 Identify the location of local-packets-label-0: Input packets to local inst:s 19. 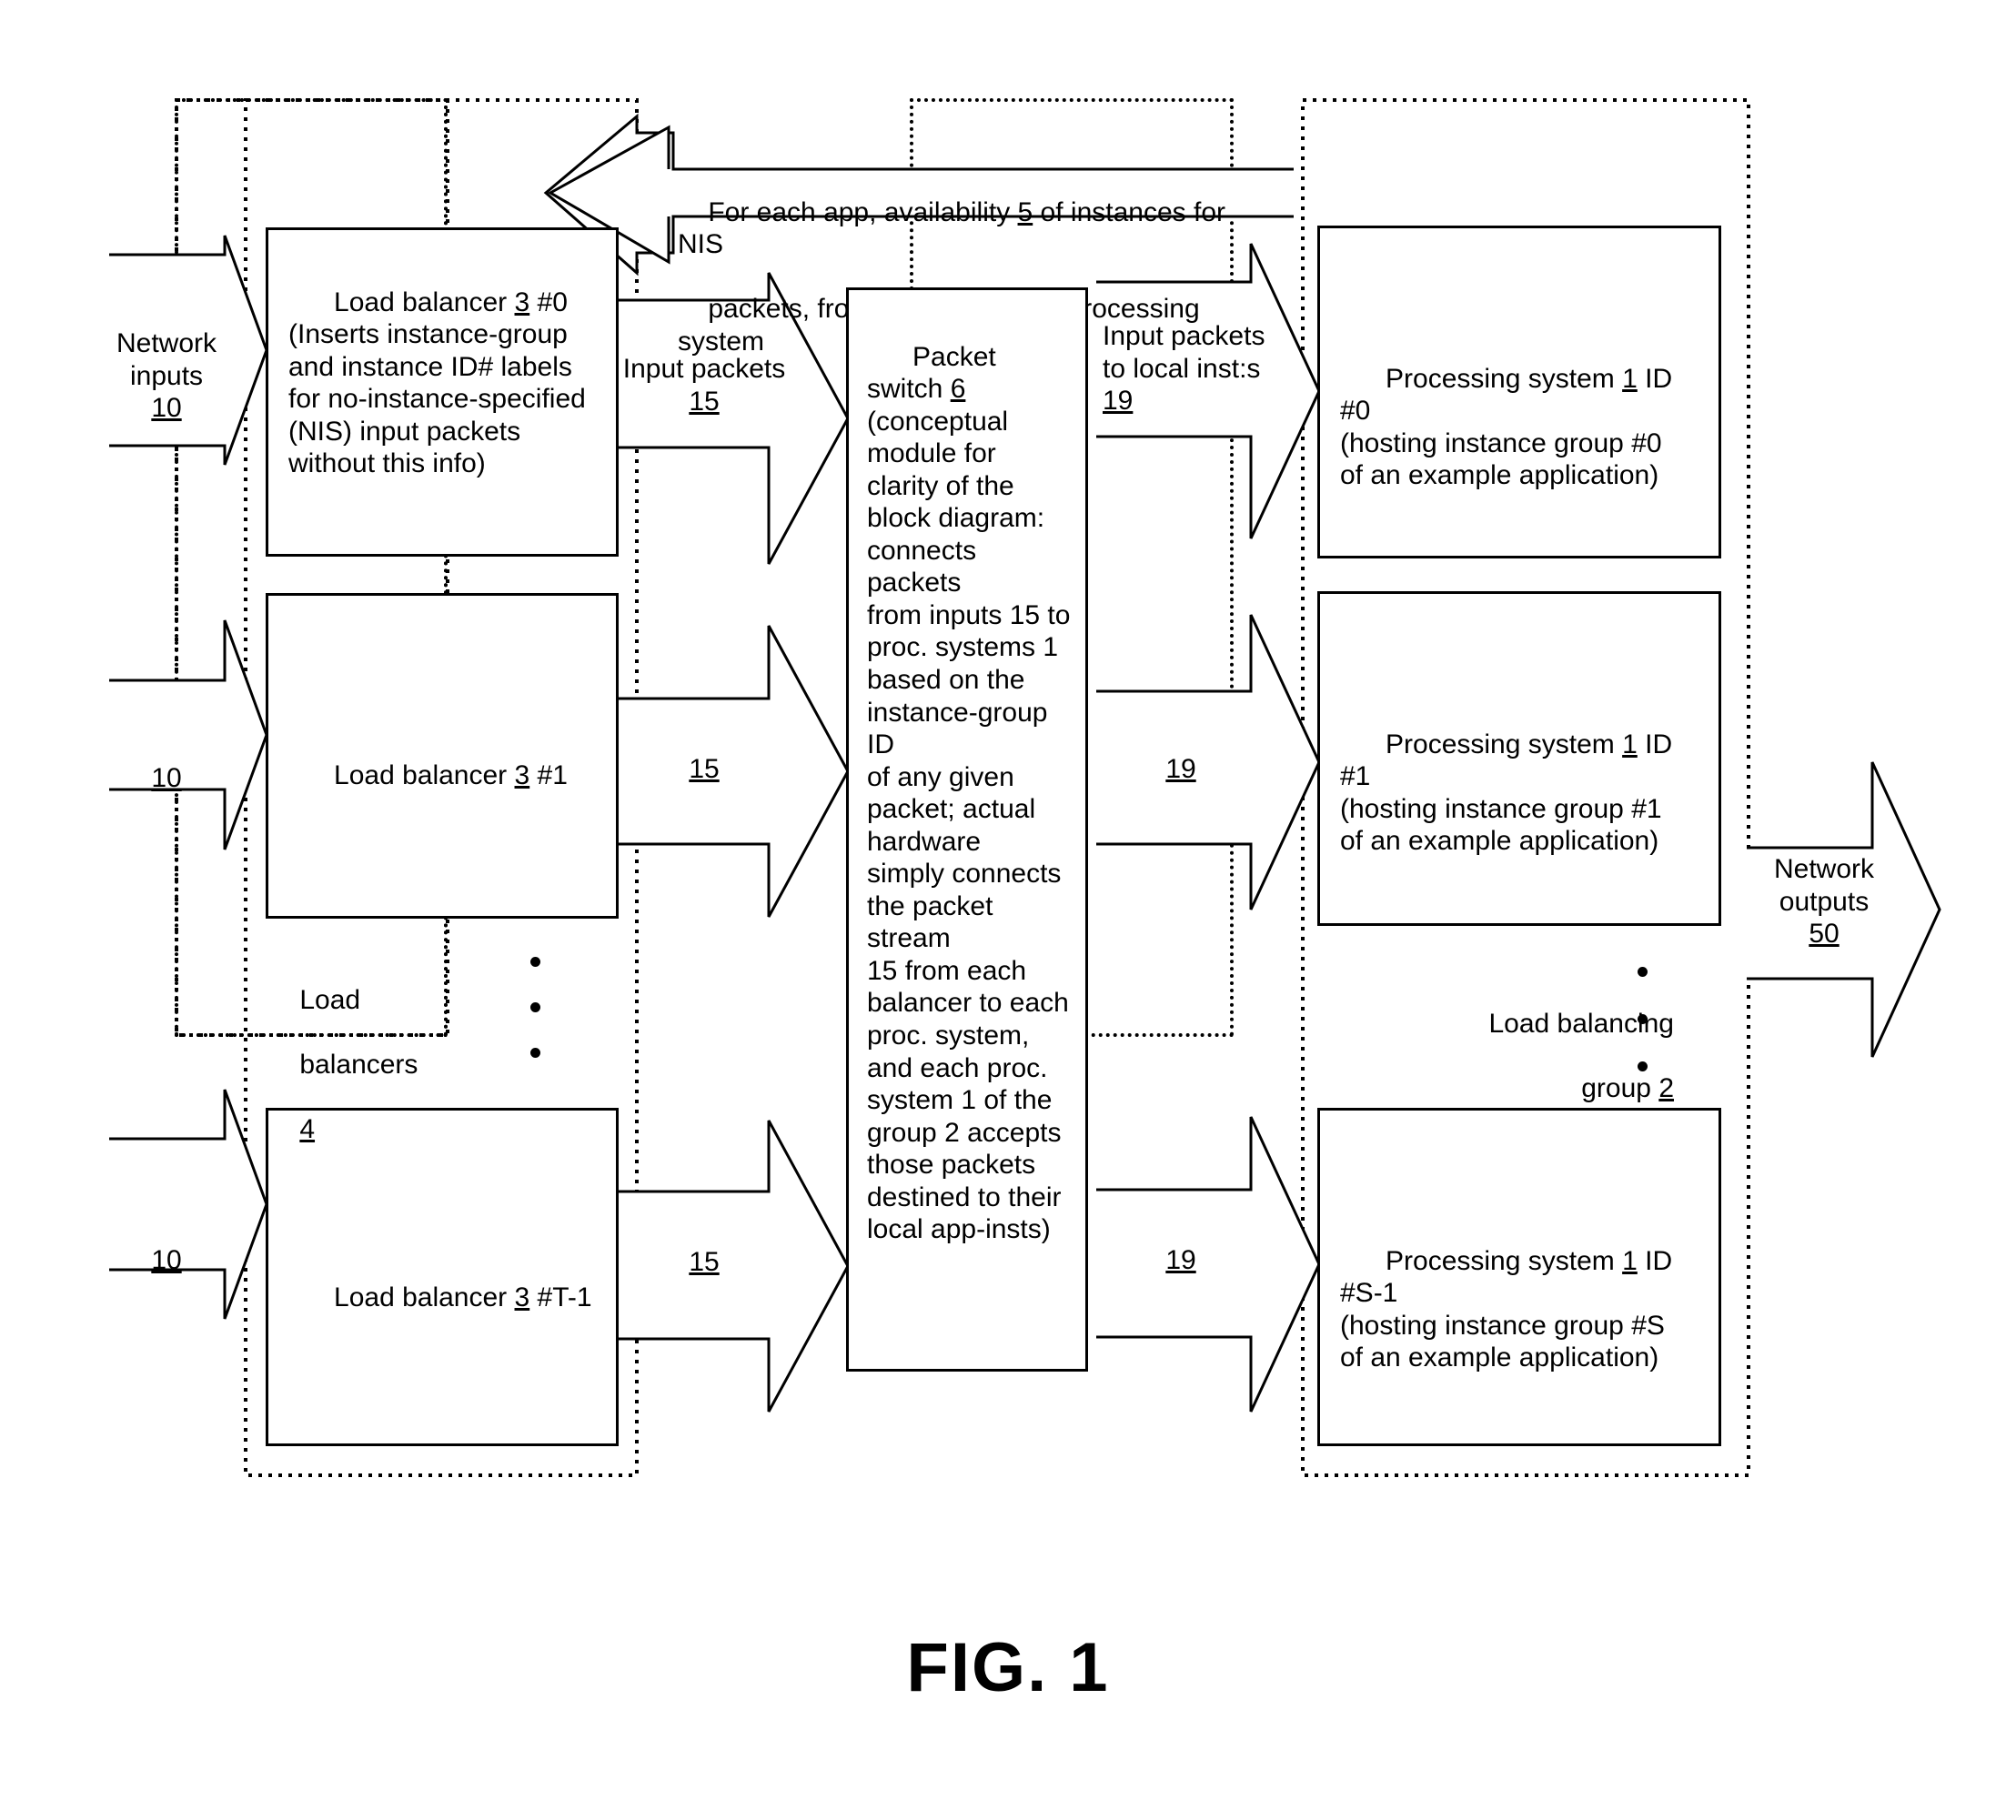
(1203, 368).